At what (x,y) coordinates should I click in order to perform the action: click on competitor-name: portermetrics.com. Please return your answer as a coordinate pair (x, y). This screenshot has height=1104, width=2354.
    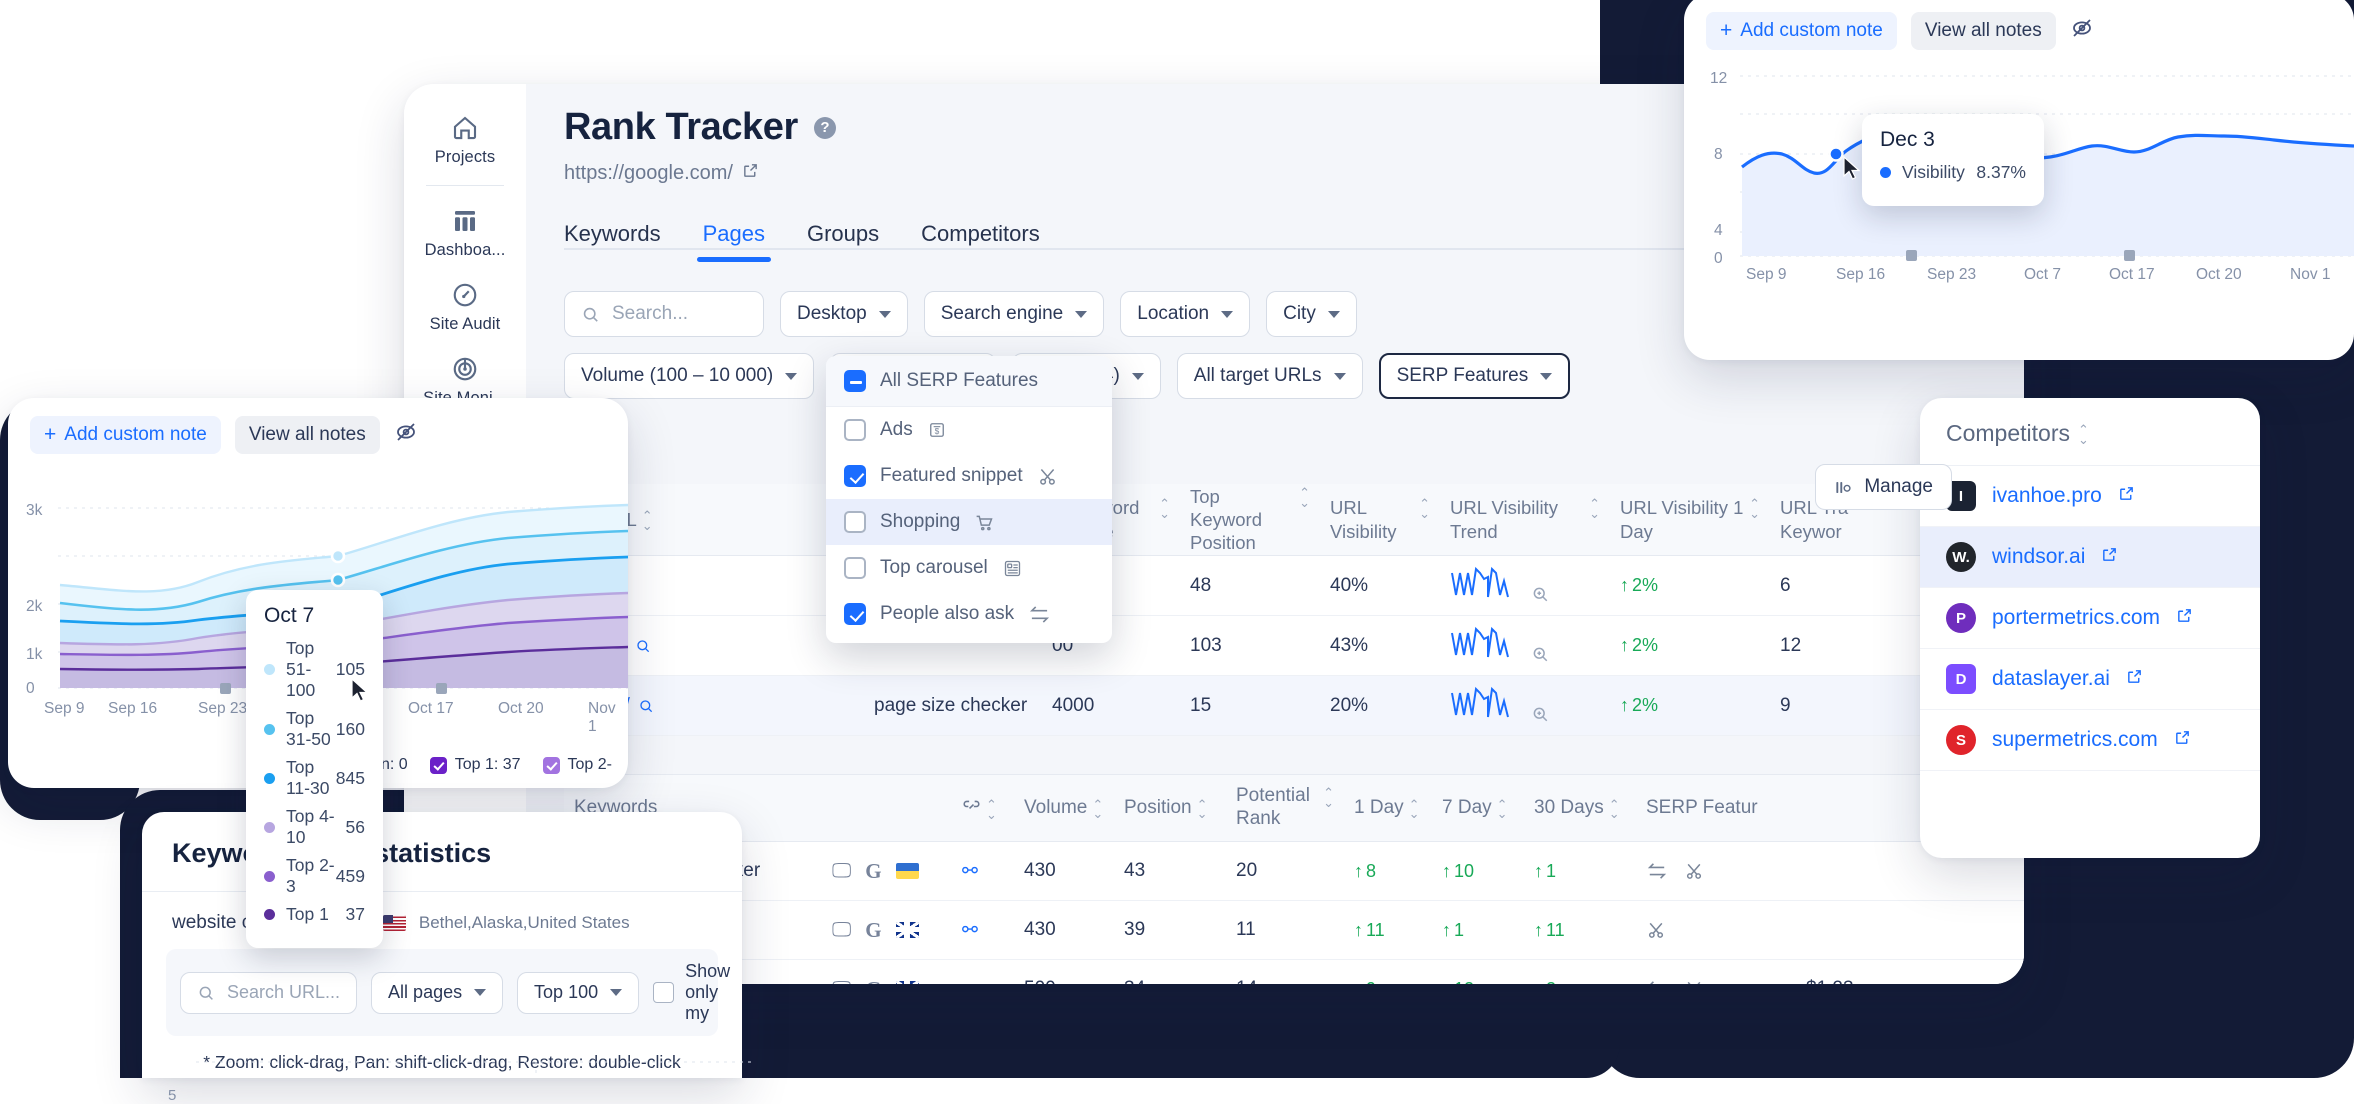
    Looking at the image, I should click on (2076, 618).